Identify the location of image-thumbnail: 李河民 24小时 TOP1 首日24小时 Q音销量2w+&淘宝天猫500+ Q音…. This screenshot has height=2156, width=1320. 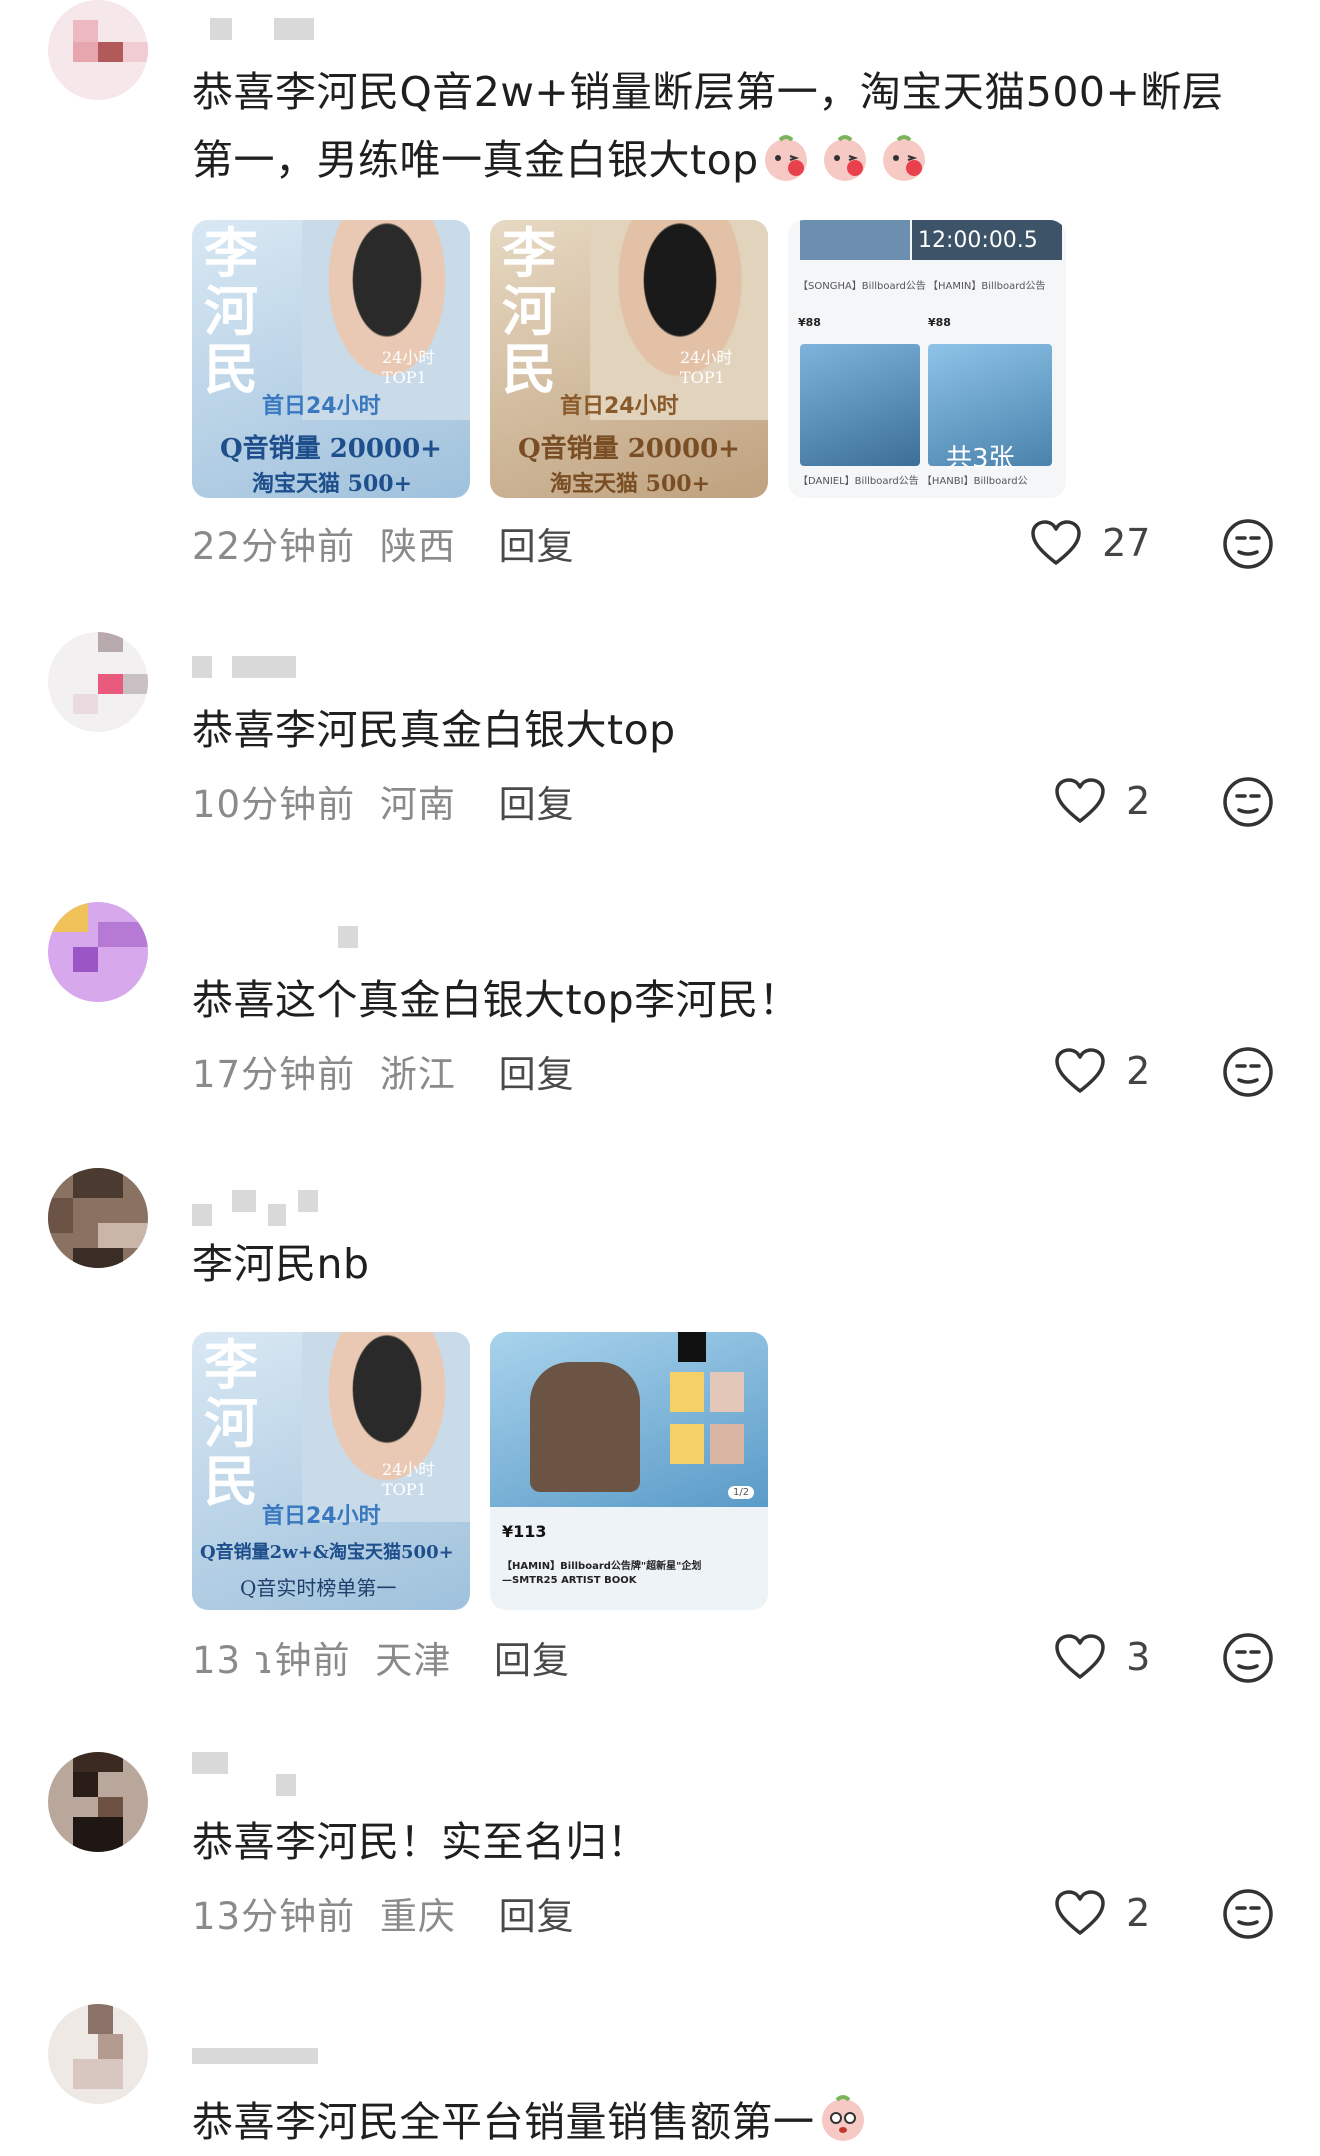
(331, 1471).